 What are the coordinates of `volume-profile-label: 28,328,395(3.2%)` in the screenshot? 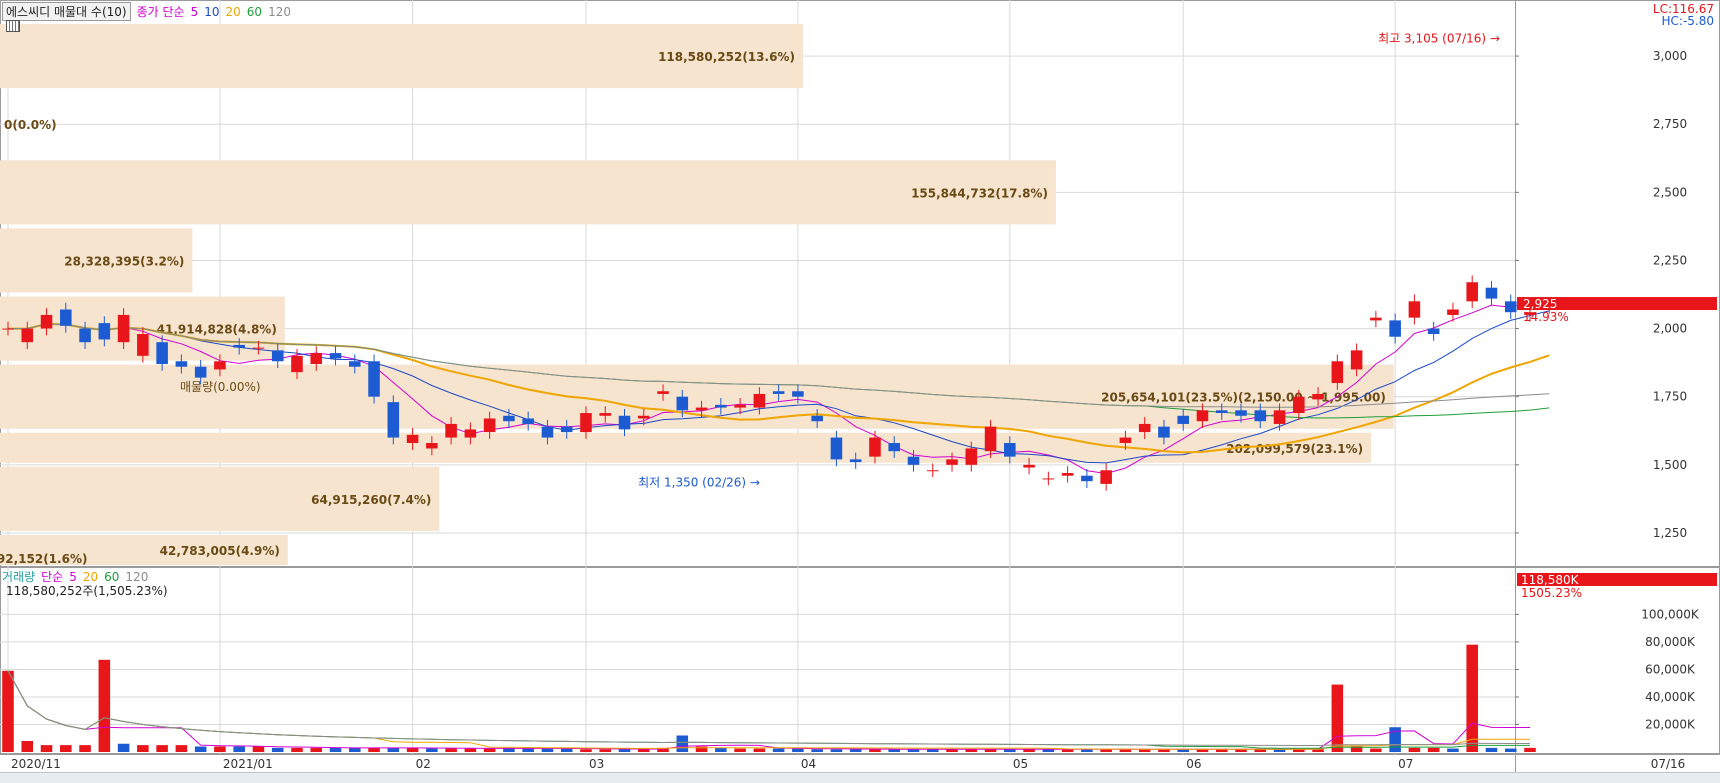 It's located at (124, 261).